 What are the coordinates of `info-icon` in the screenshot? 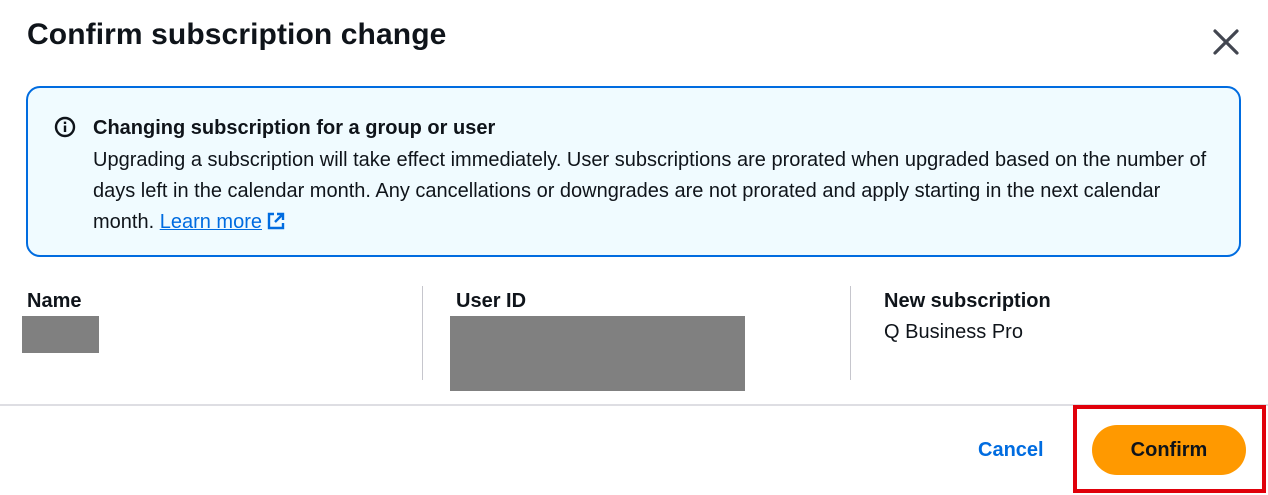 It's located at (65, 127).